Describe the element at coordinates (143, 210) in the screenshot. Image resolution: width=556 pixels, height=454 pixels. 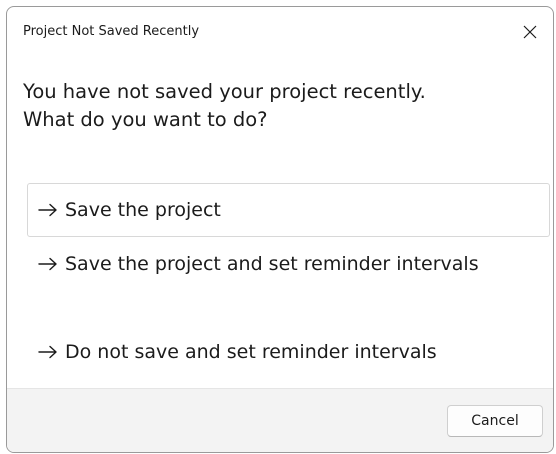
I see `option-label: Save the project` at that location.